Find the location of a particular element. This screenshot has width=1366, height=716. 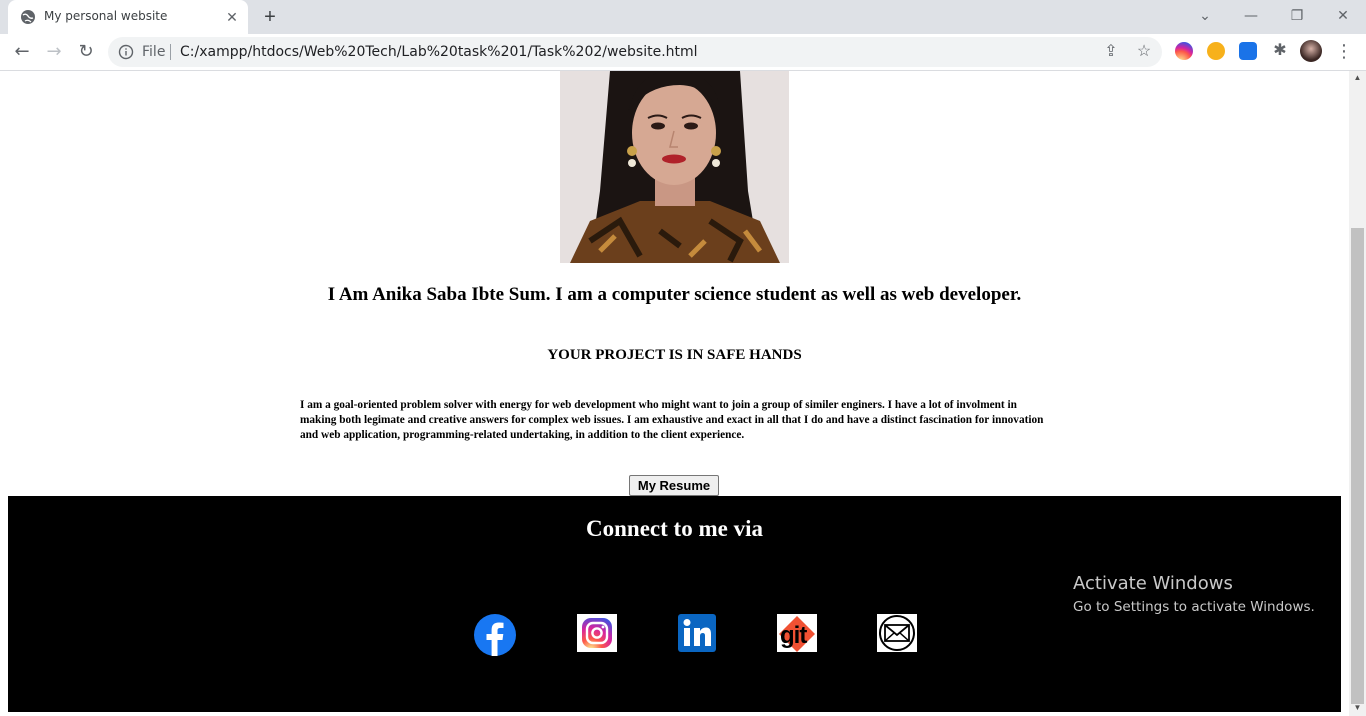

scroll-down-arrow-icon: ▼ is located at coordinates (1357, 708).